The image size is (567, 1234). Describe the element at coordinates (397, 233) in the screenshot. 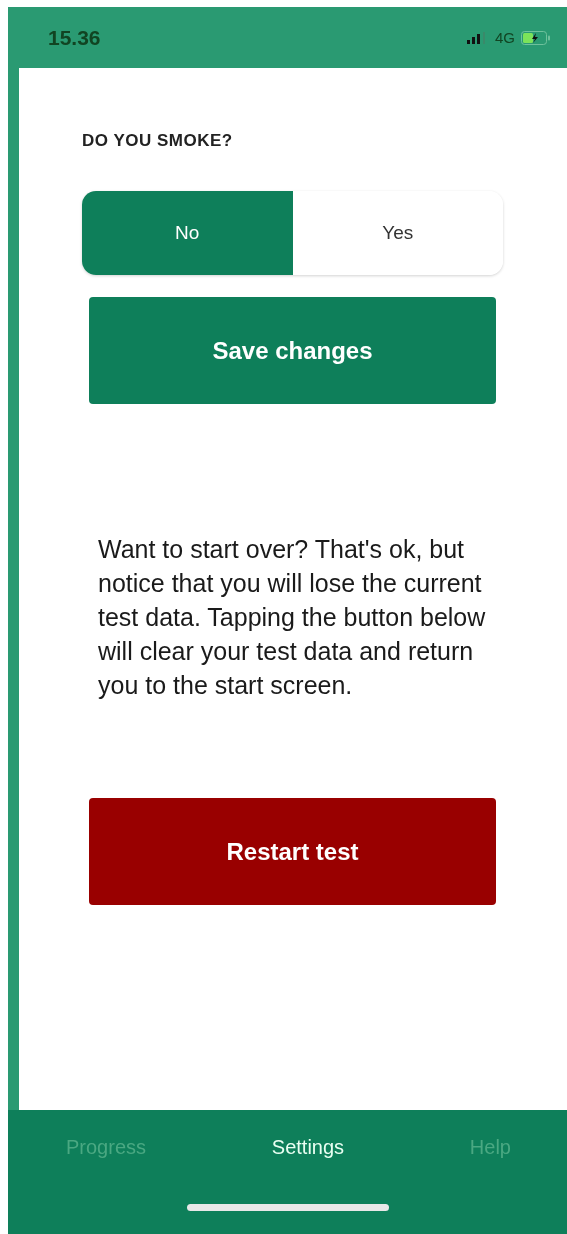

I see `segment-option: Yes` at that location.